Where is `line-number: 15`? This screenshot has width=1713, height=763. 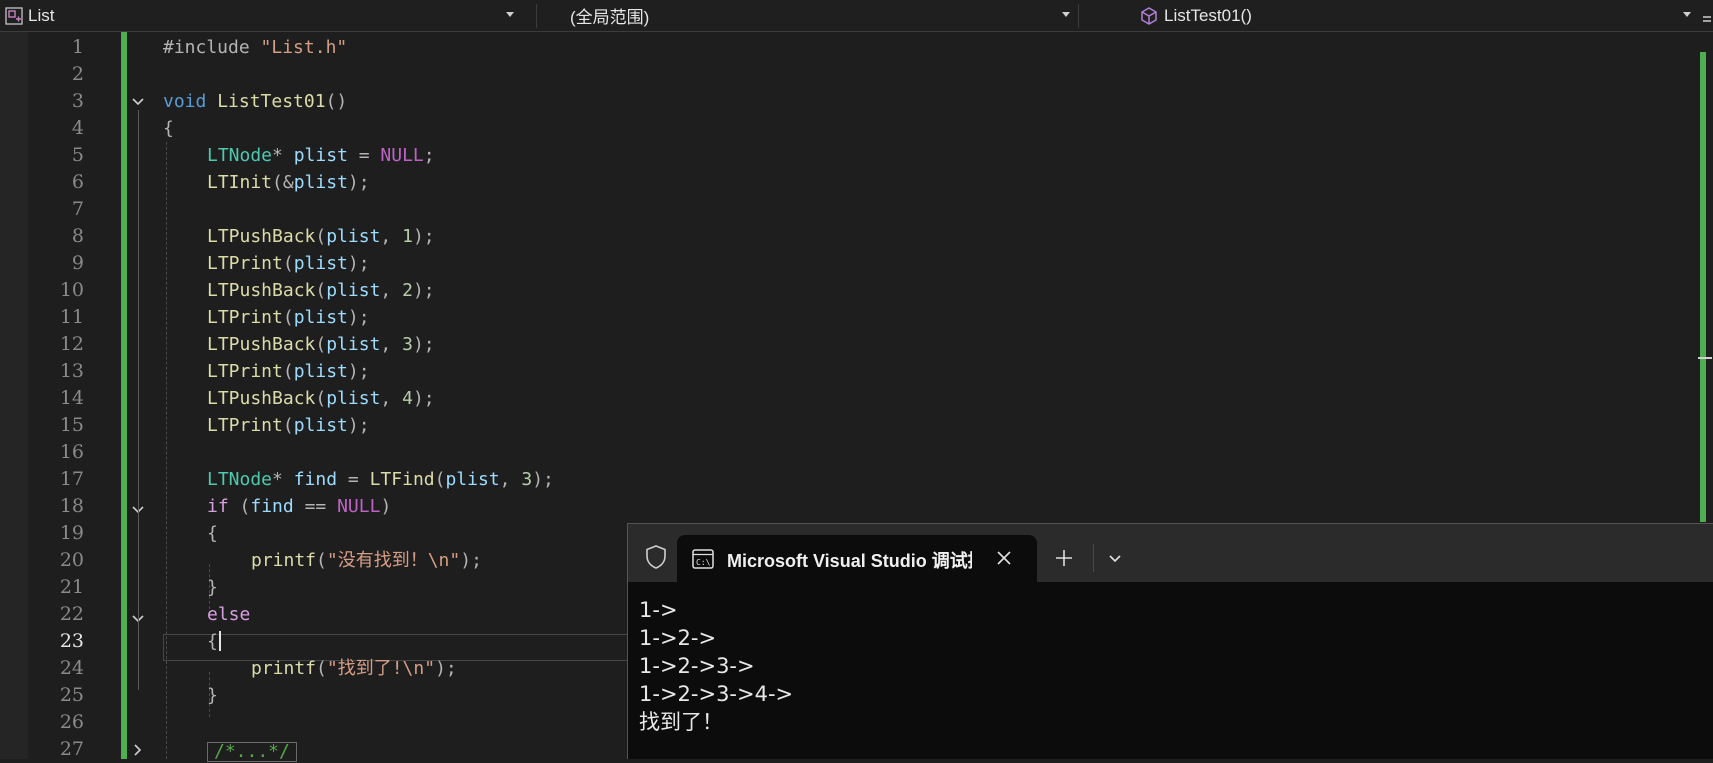 line-number: 15 is located at coordinates (71, 425).